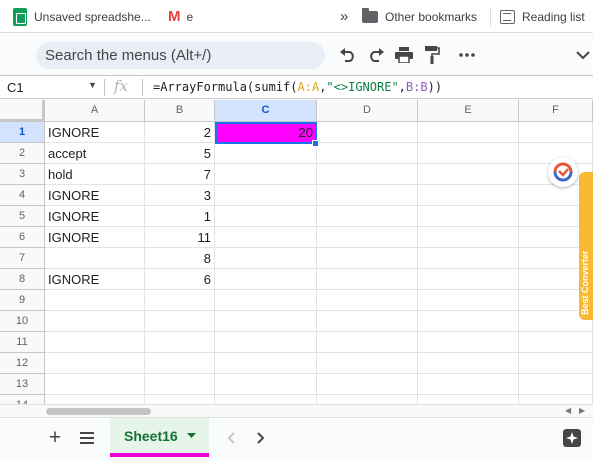  What do you see at coordinates (367, 258) in the screenshot?
I see `cell-d7` at bounding box center [367, 258].